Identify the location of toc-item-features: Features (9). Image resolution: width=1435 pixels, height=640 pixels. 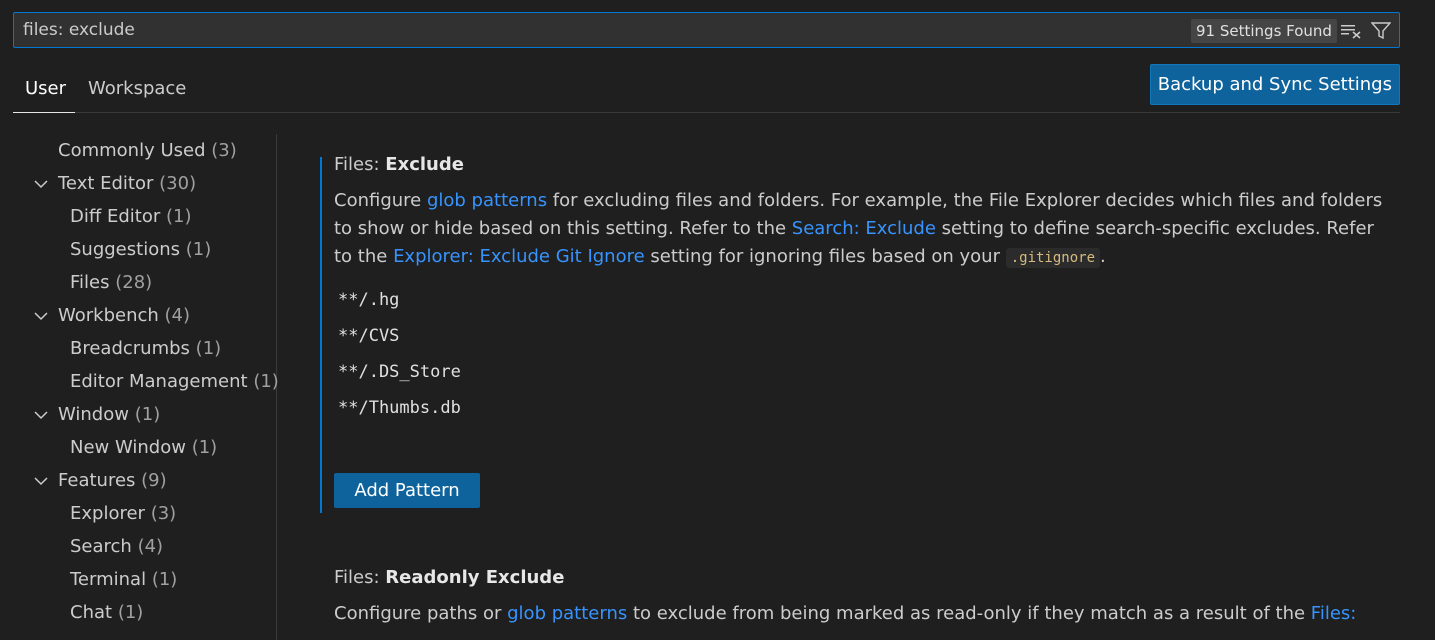
(112, 481).